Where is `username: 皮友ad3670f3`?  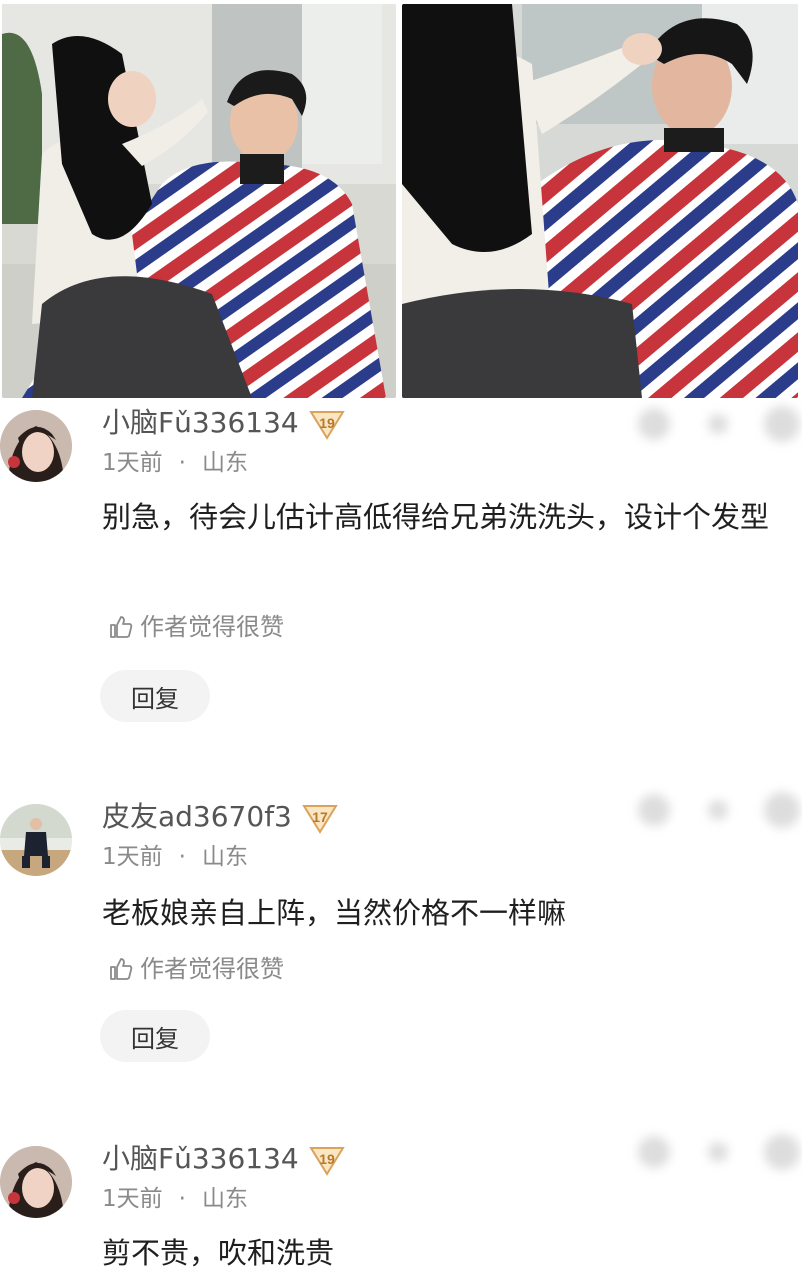 username: 皮友ad3670f3 is located at coordinates (197, 817).